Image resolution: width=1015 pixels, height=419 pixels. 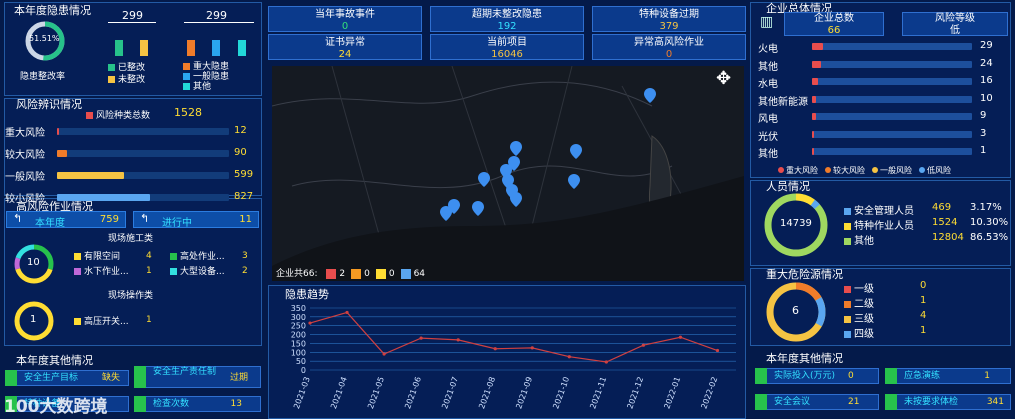 I want to click on total-2-value: 299, so click(x=216, y=15).